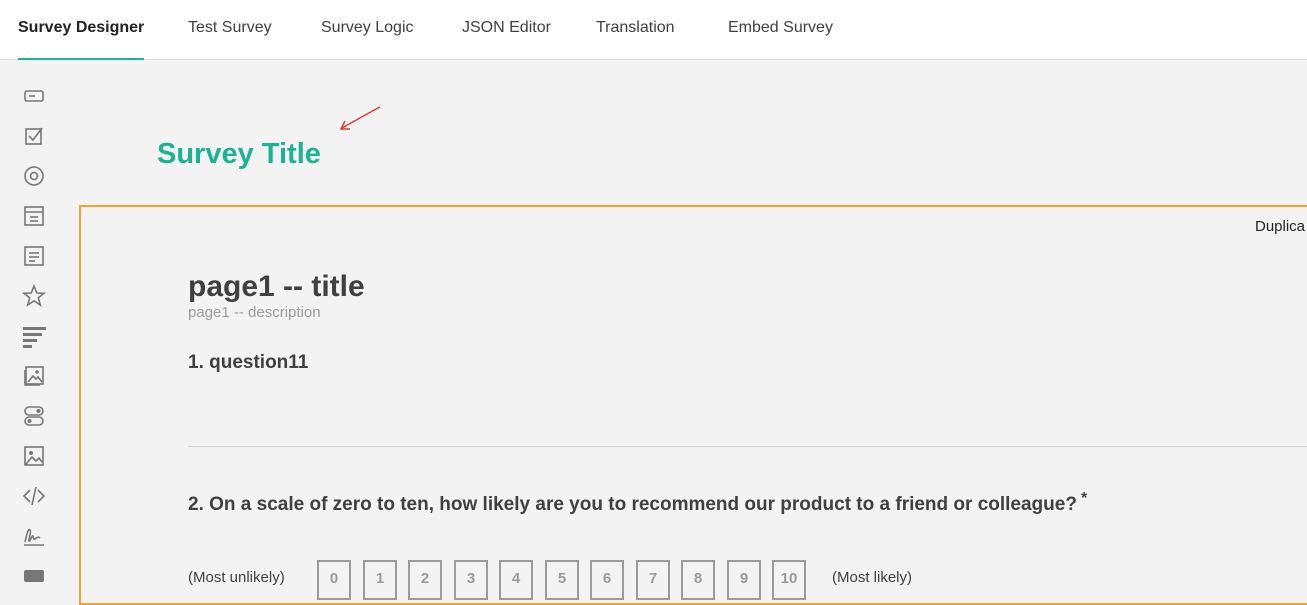 The image size is (1307, 605). I want to click on tab-translation: Translation, so click(635, 29).